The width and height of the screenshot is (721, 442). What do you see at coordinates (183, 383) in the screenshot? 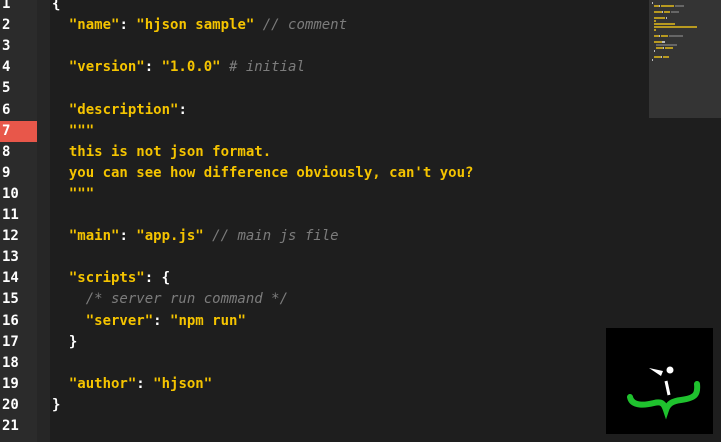
I see `string-token: "hjson"` at bounding box center [183, 383].